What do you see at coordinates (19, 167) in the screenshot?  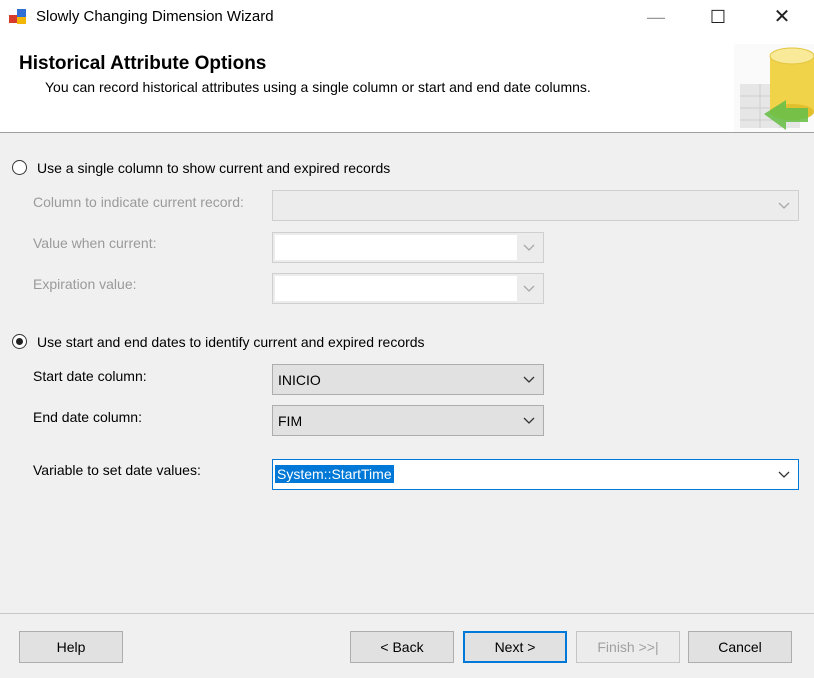 I see `single-column-radio` at bounding box center [19, 167].